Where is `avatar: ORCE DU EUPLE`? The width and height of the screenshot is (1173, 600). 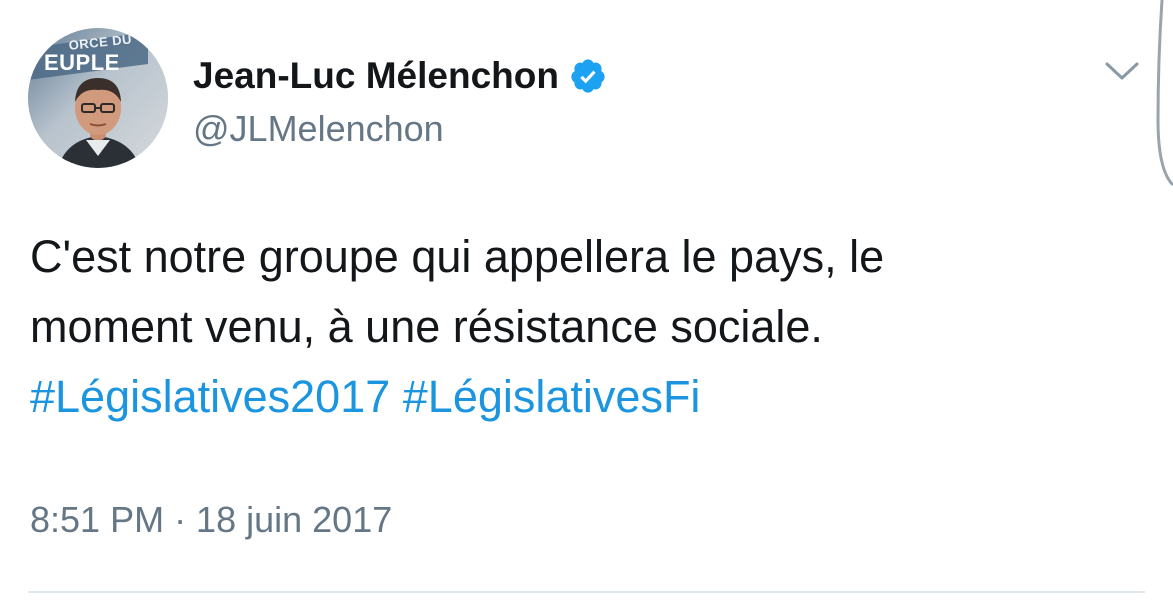
avatar: ORCE DU EUPLE is located at coordinates (98, 98).